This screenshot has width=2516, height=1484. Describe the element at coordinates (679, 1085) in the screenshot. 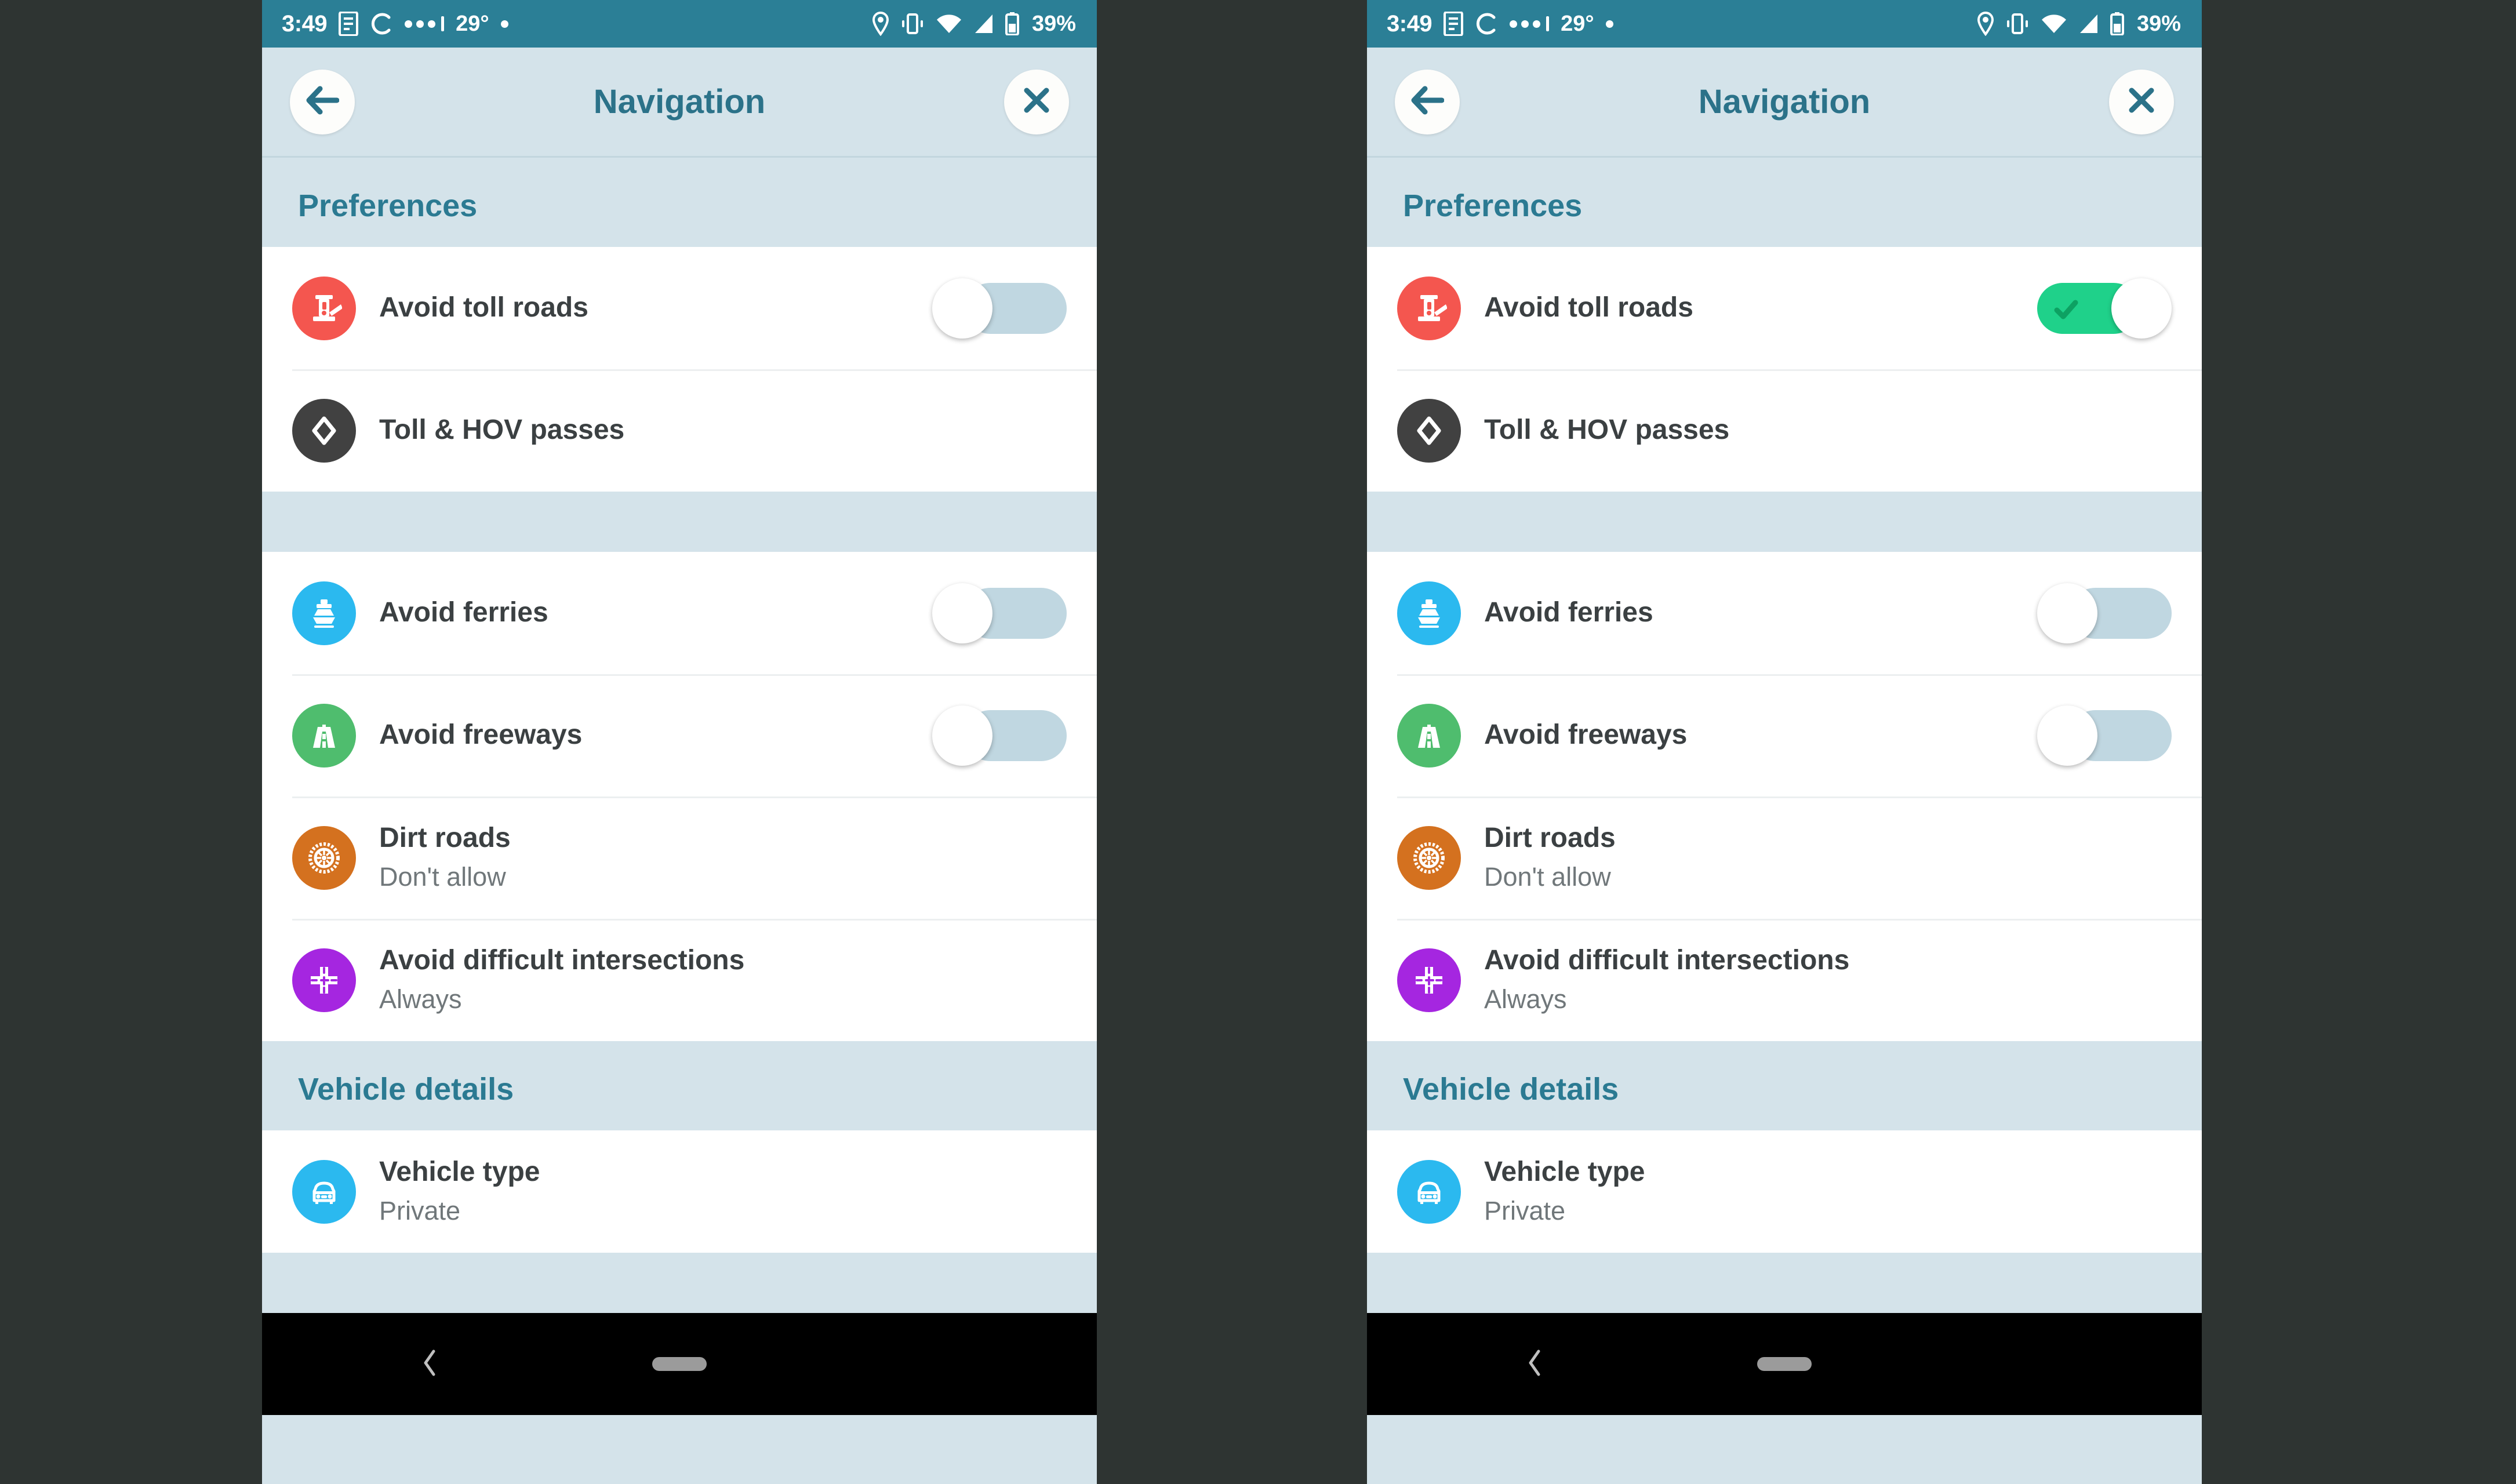

I see `section-header-vehicle-details: Vehicle details` at that location.